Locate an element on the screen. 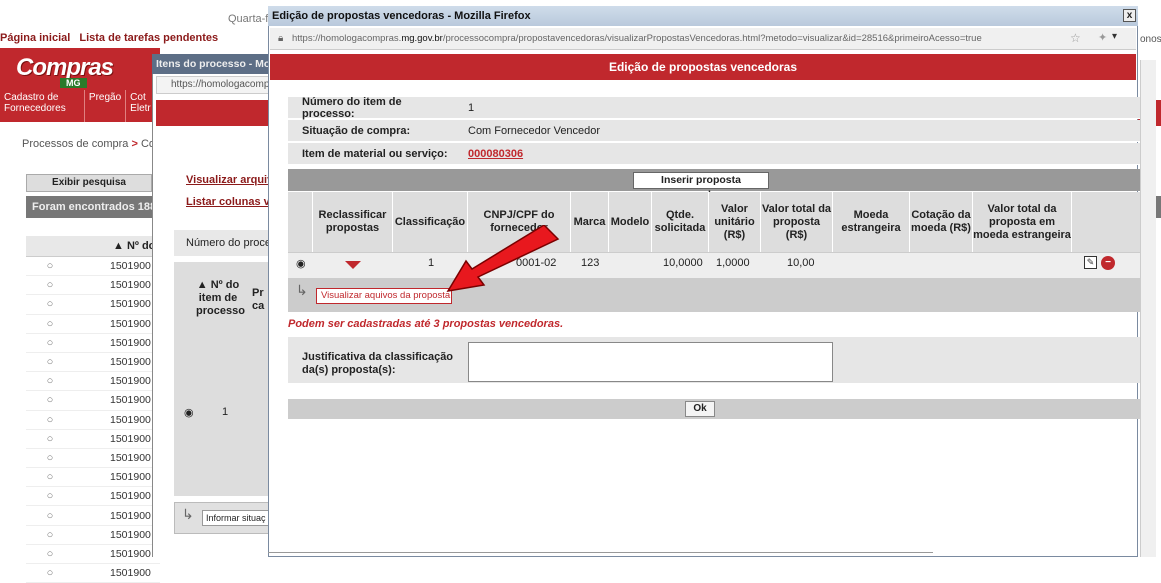  header-qtde: Qtde. solicitada is located at coordinates (680, 222).